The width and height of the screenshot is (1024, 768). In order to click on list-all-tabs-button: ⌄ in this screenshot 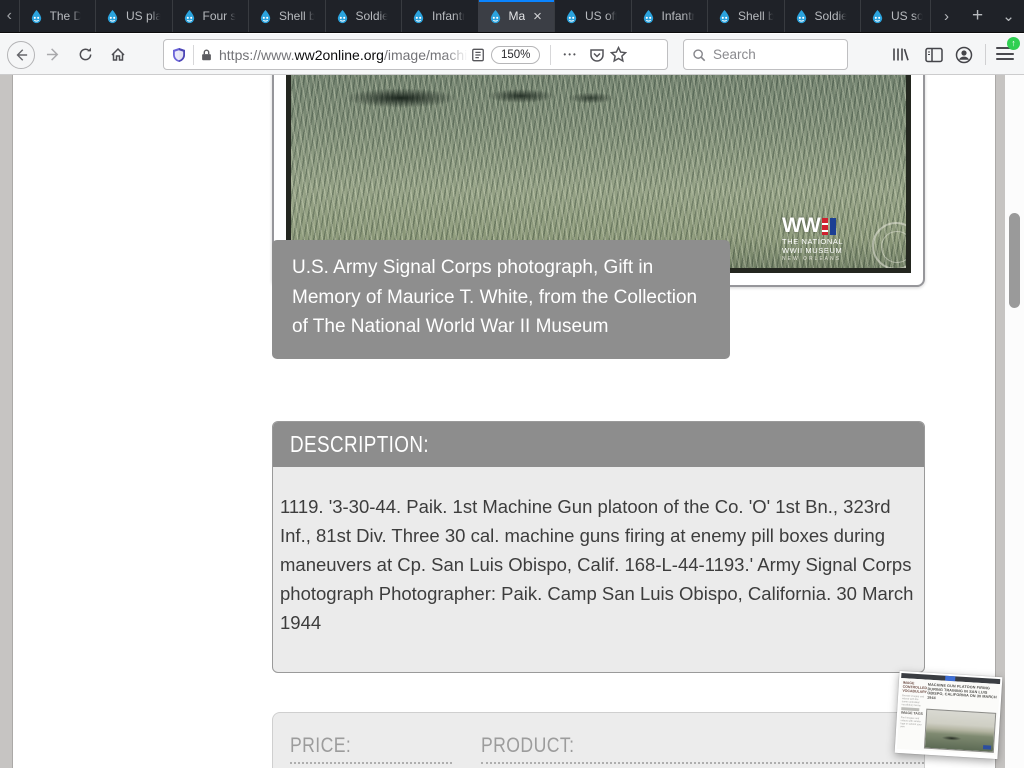, I will do `click(1008, 16)`.